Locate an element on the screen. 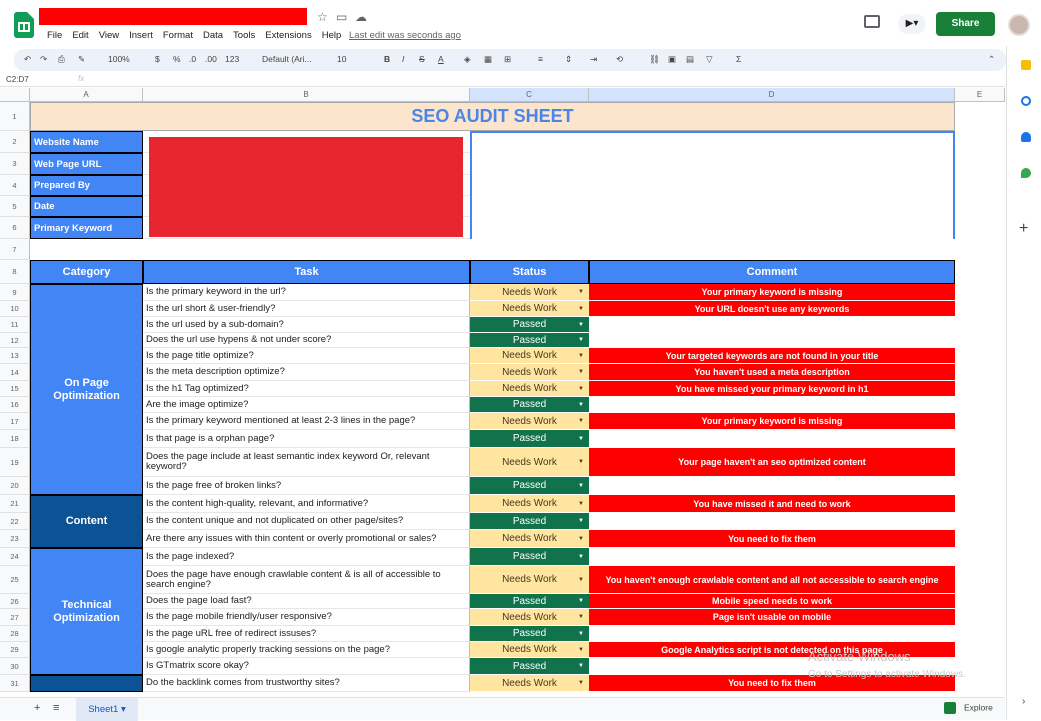 The image size is (1041, 721). align-icon: ≡ is located at coordinates (540, 59).